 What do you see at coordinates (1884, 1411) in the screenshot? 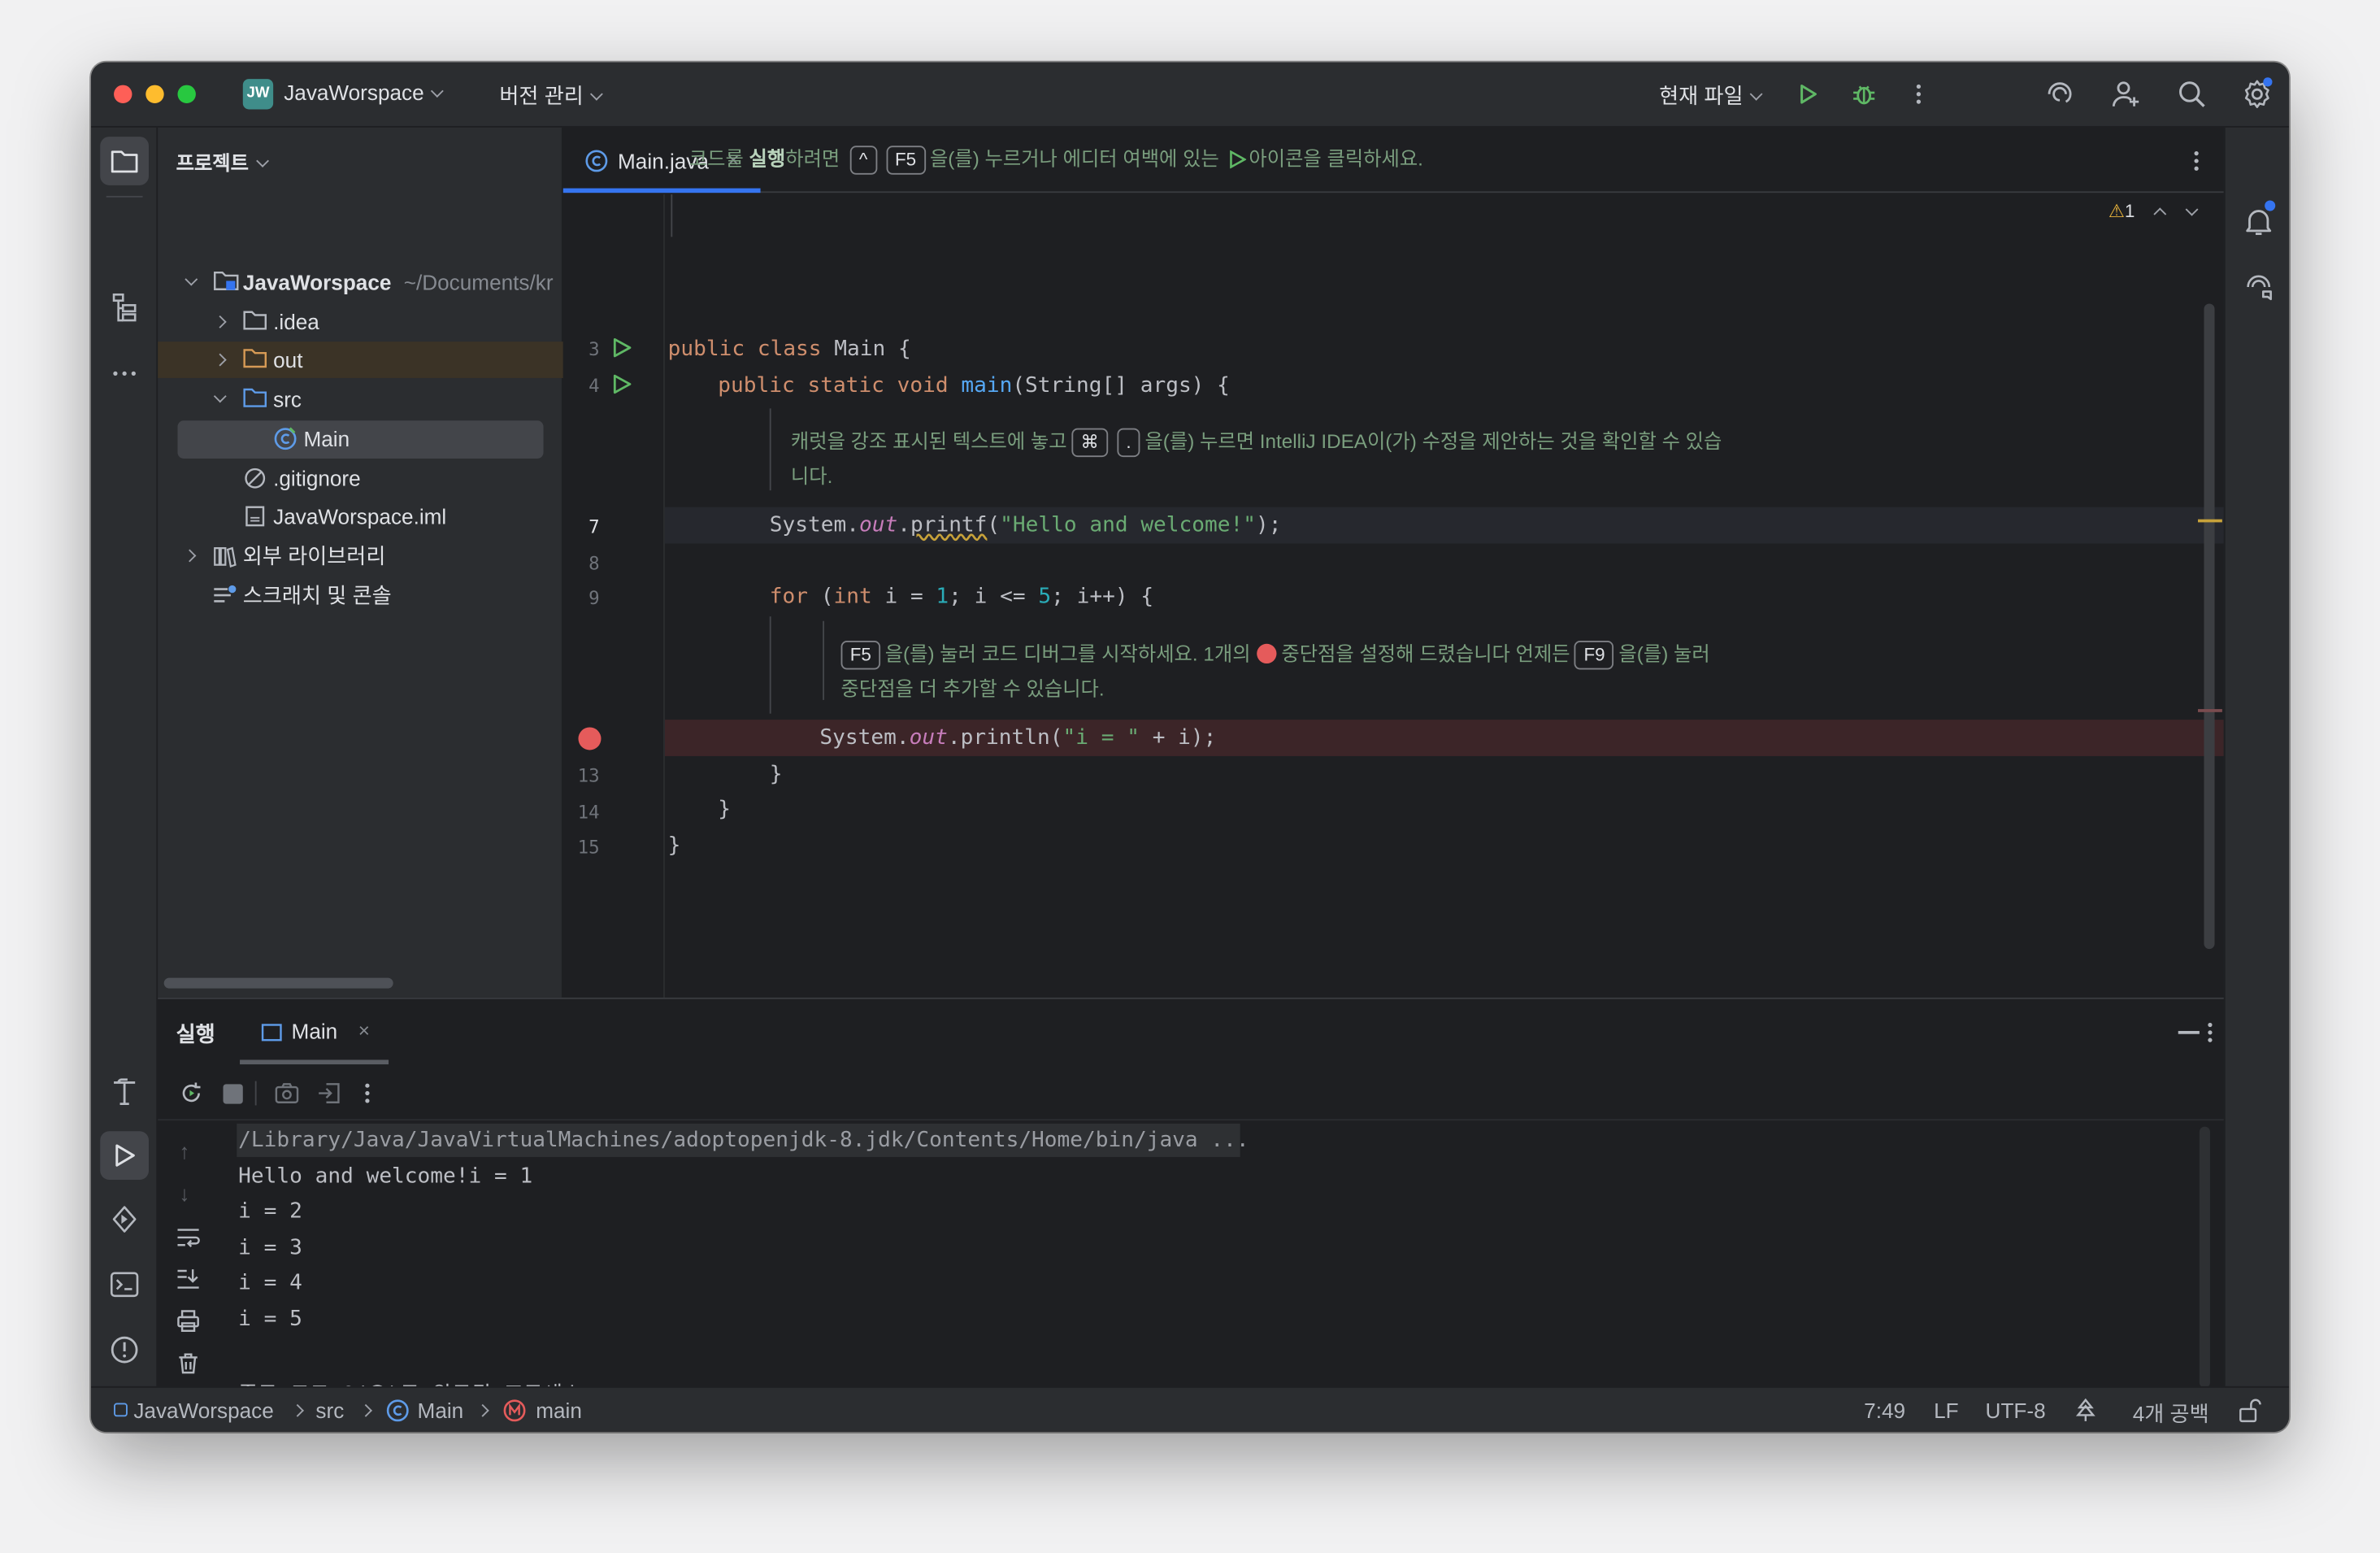
I see `caret-position: 7:49` at bounding box center [1884, 1411].